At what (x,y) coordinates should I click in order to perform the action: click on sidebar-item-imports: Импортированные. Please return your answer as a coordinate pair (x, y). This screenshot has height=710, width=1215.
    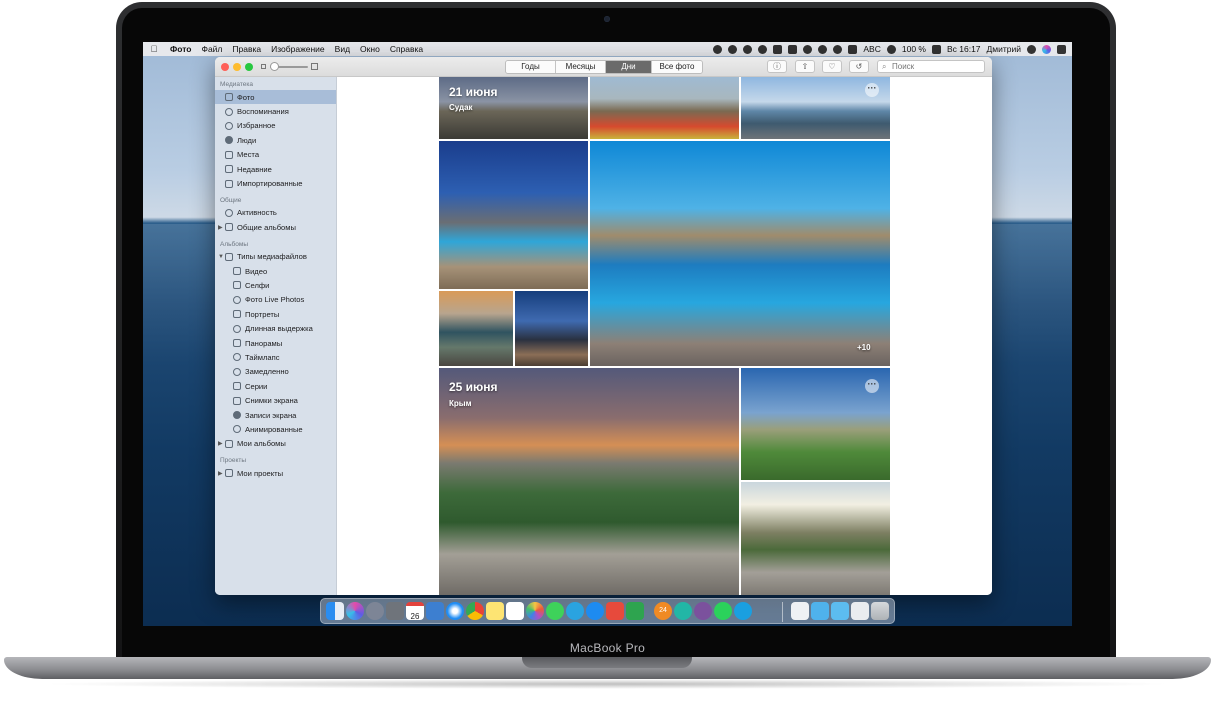
    Looking at the image, I should click on (275, 183).